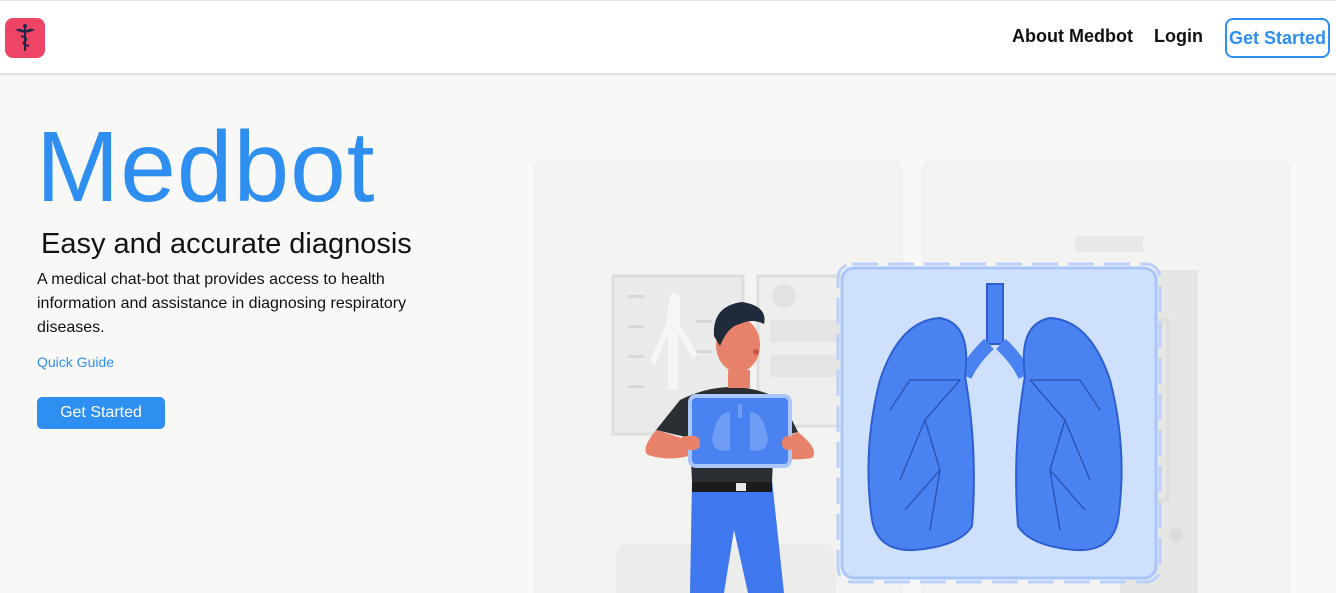 This screenshot has width=1336, height=593. I want to click on nav-get-started-button: Get Started, so click(1277, 38).